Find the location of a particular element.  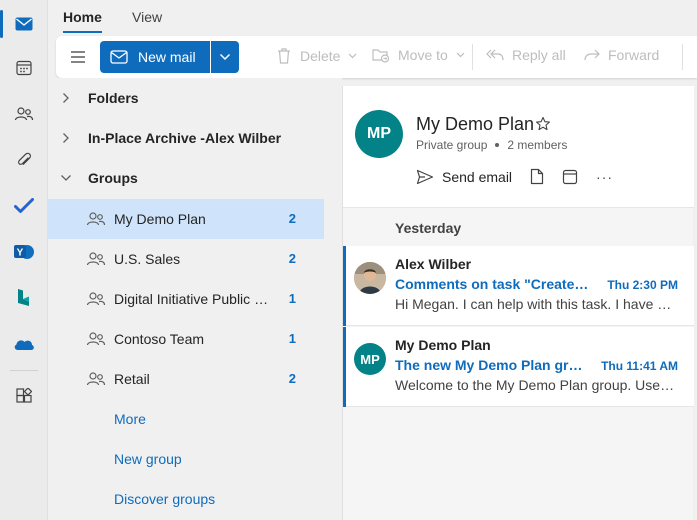

mail-app-button is located at coordinates (24, 24).